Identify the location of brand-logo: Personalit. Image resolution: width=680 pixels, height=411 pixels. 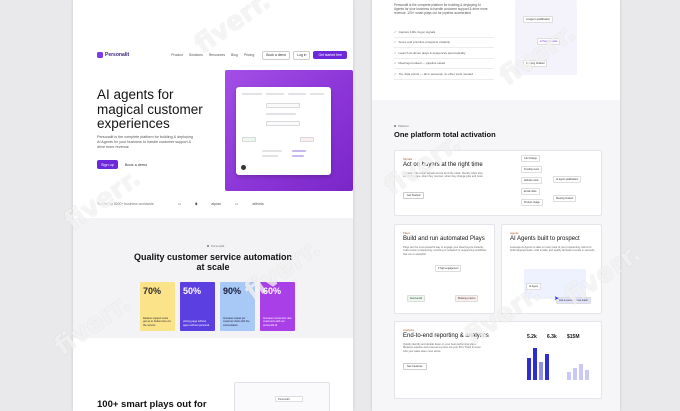
(113, 55).